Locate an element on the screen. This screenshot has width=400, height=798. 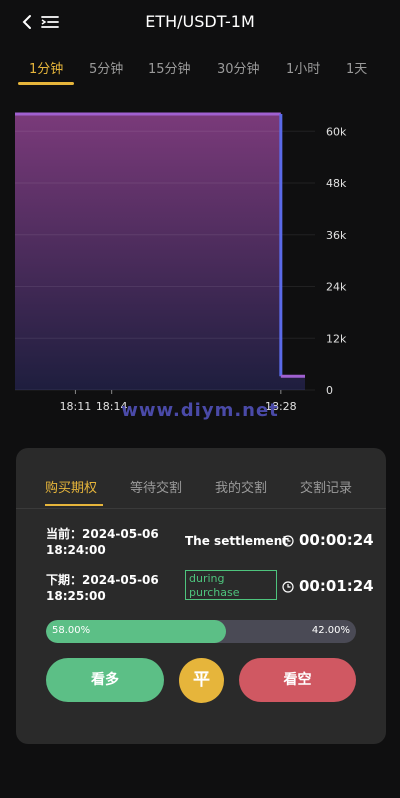
flat-button: 平 is located at coordinates (201, 680).